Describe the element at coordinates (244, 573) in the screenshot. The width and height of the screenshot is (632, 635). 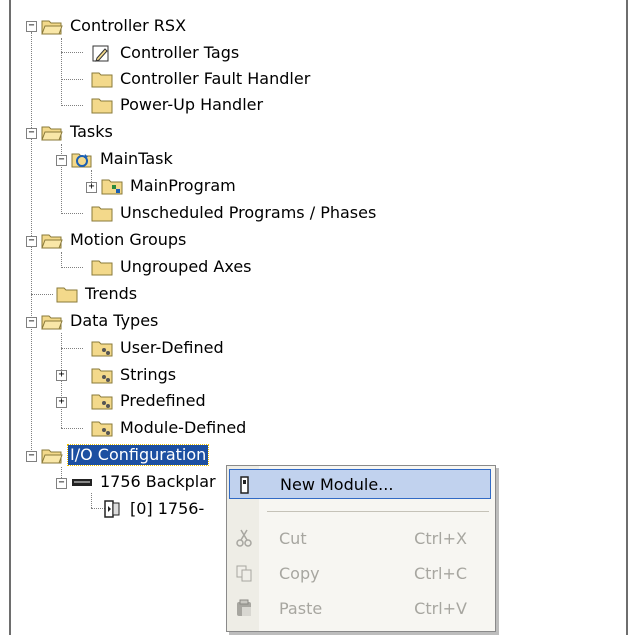
I see `copy-icon` at that location.